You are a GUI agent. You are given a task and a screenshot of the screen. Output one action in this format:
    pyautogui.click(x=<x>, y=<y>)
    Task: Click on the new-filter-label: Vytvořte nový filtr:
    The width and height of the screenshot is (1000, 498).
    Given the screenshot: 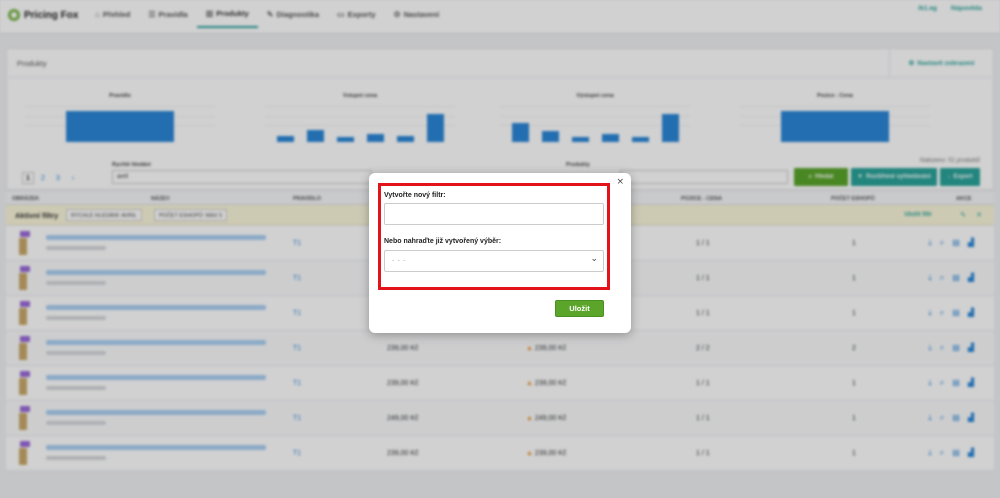 What is the action you would take?
    pyautogui.click(x=415, y=195)
    